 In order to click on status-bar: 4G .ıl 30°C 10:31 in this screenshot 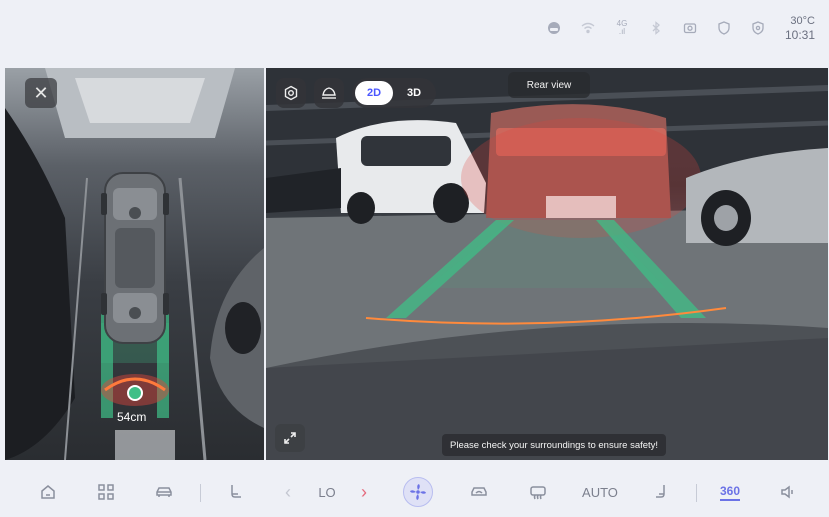, I will do `click(414, 31)`.